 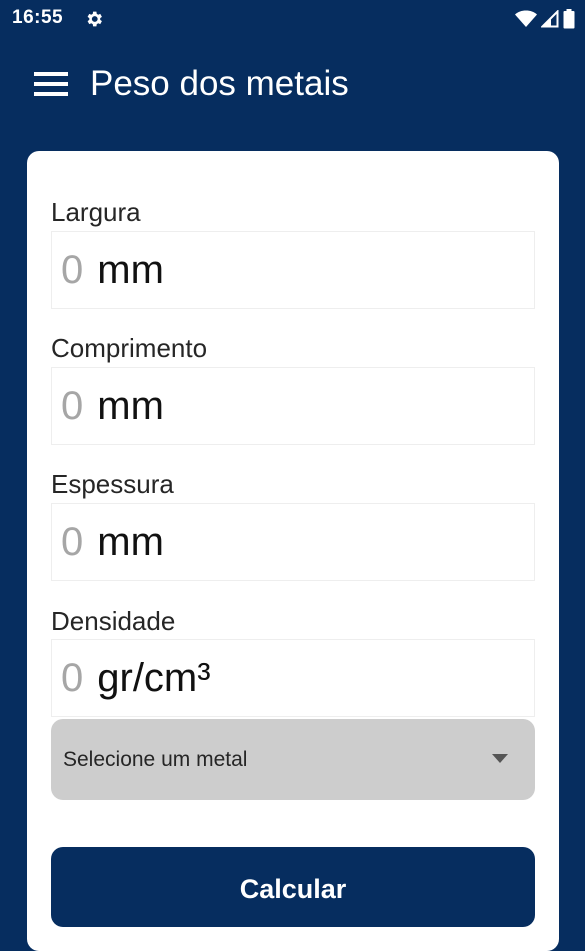 I want to click on largura-unit: mm, so click(x=130, y=270).